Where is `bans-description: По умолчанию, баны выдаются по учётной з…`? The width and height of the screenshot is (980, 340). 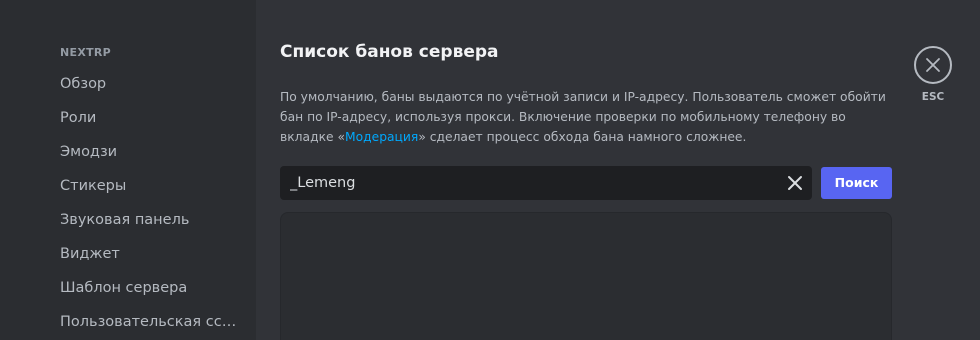 bans-description: По умолчанию, баны выдаются по учётной з… is located at coordinates (585, 117).